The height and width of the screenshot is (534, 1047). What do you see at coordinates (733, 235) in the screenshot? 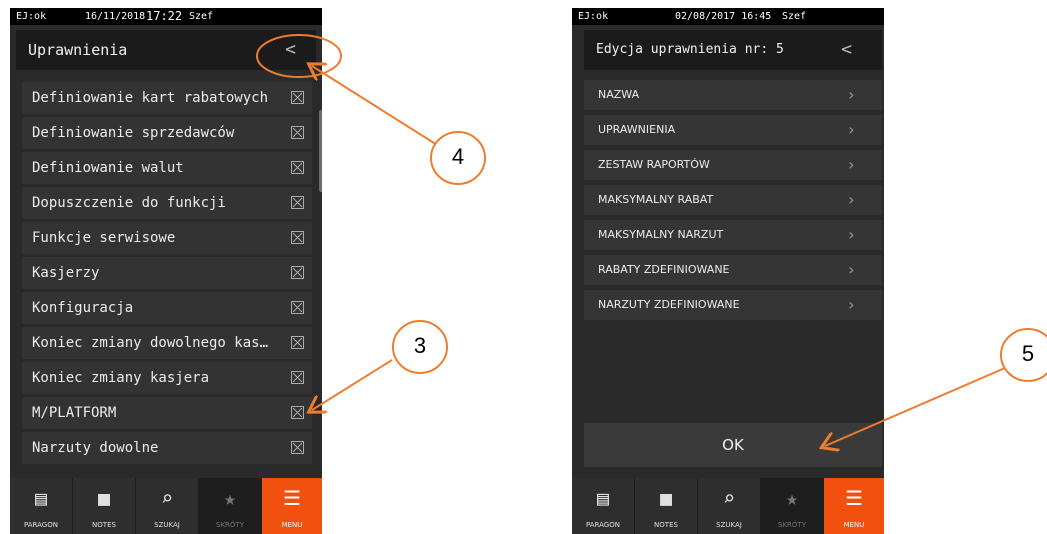
I see `menu-item: MAKSYMALNY NARZUT ›` at bounding box center [733, 235].